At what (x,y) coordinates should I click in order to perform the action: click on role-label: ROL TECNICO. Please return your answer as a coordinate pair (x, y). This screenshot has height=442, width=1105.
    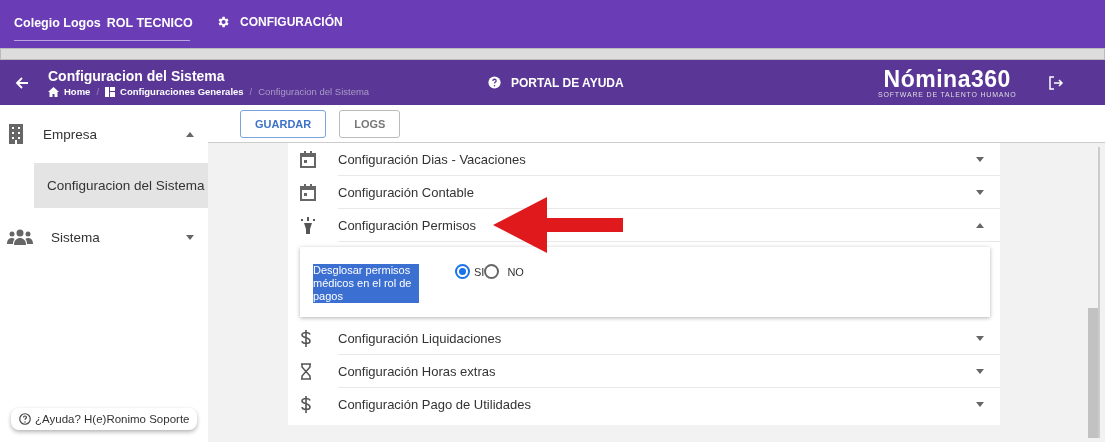
    Looking at the image, I should click on (149, 22).